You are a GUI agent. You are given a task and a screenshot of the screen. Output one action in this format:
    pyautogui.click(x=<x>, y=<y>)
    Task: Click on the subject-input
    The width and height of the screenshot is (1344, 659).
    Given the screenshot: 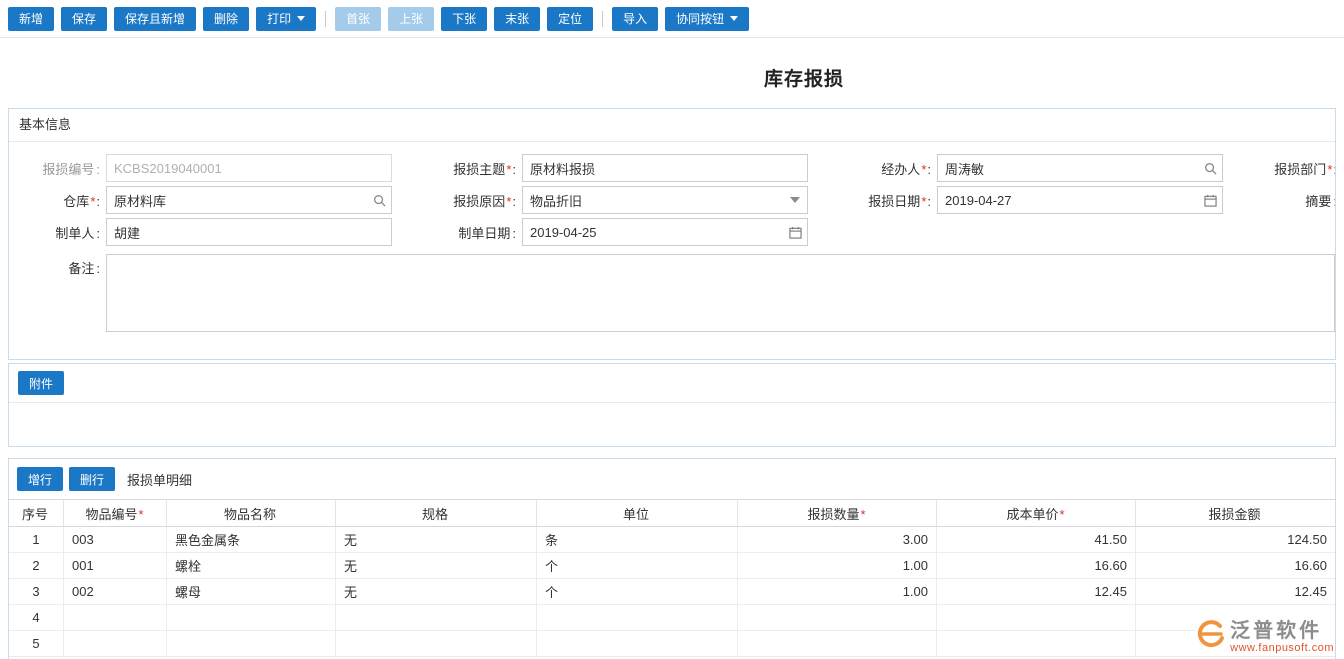 What is the action you would take?
    pyautogui.click(x=665, y=168)
    